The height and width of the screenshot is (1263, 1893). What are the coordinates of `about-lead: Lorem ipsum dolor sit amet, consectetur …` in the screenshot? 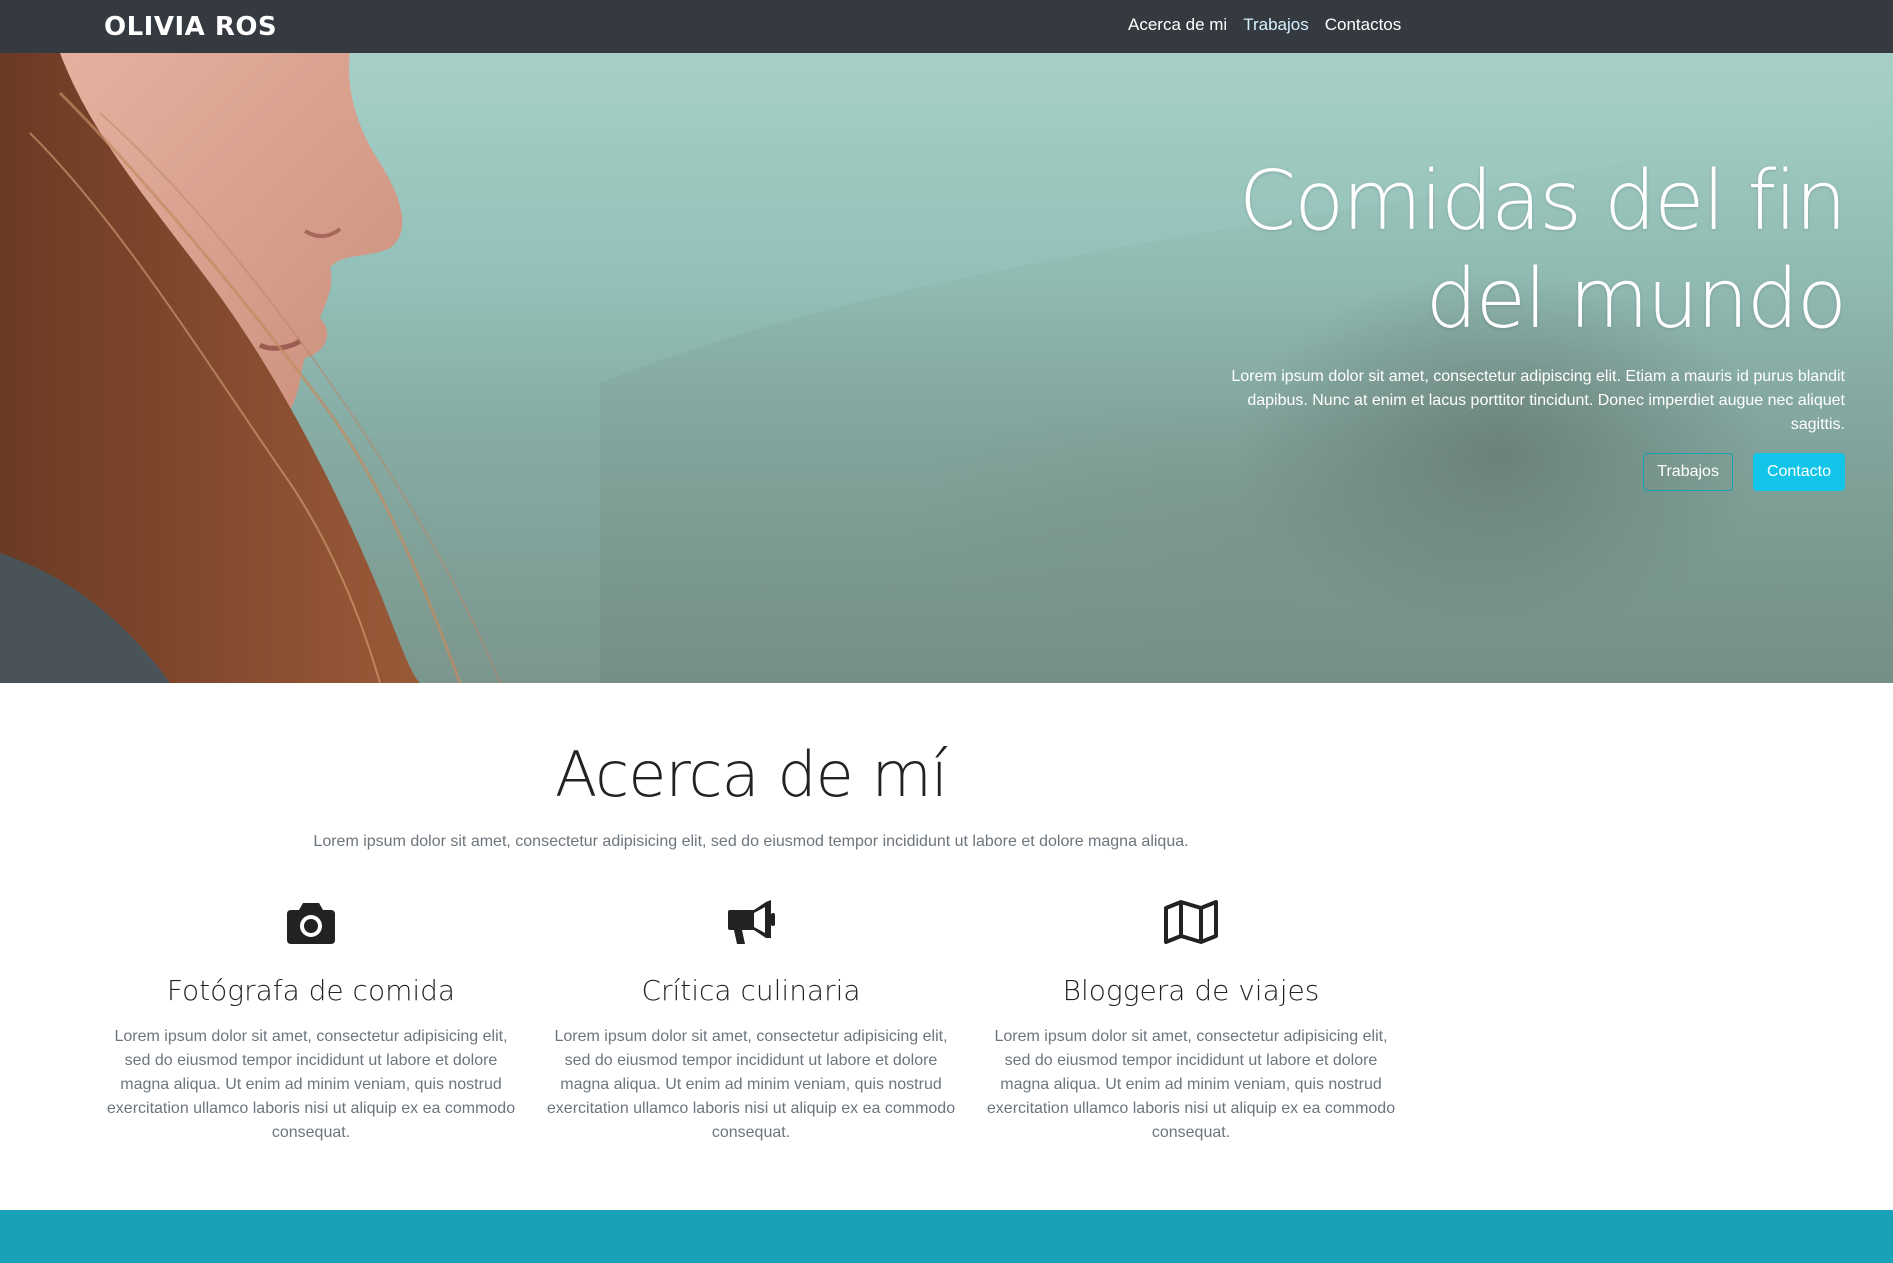 It's located at (751, 841).